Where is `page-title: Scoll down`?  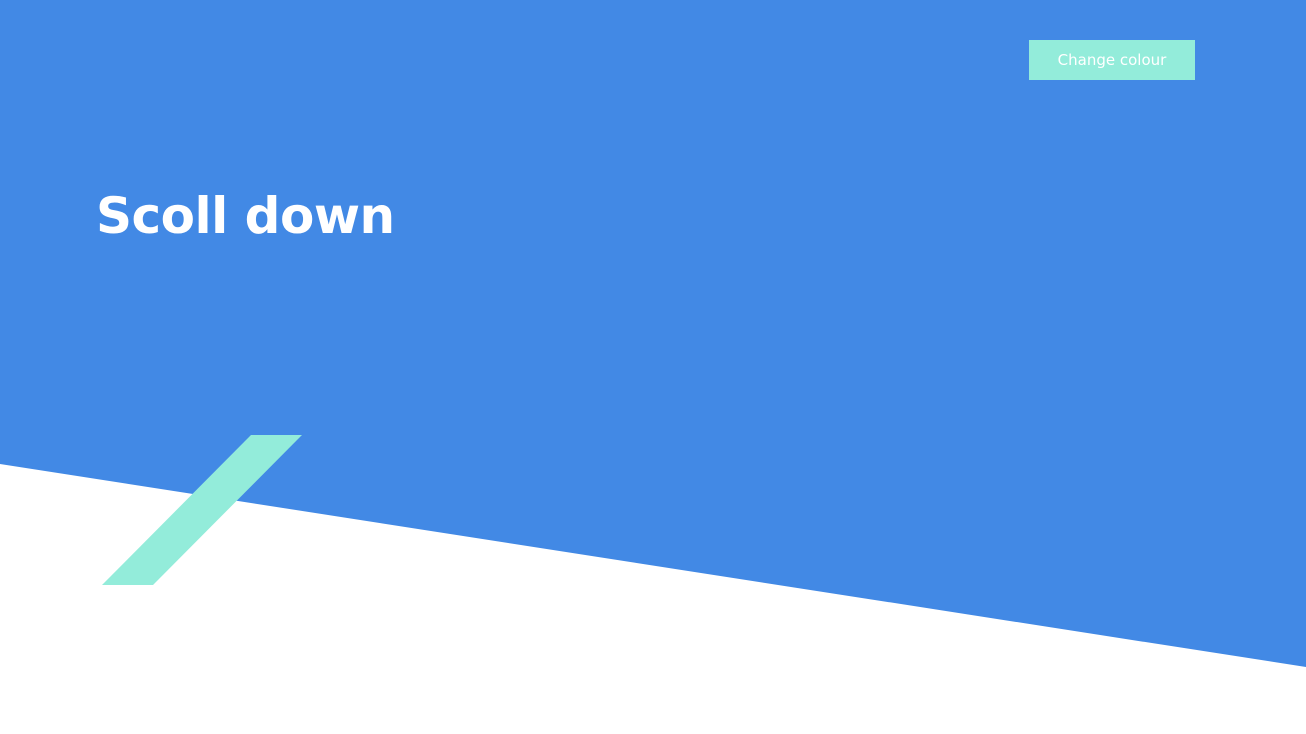
page-title: Scoll down is located at coordinates (245, 216).